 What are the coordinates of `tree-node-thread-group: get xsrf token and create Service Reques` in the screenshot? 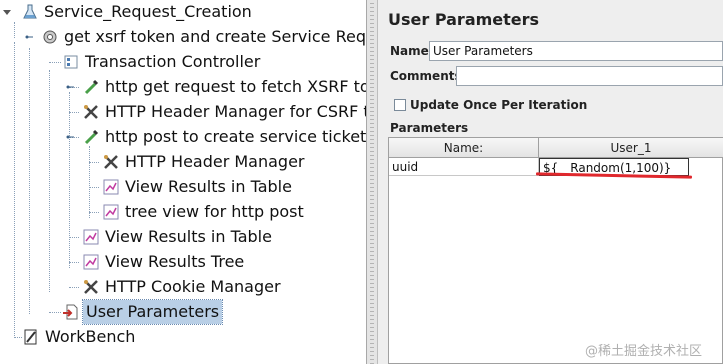 It's located at (183, 37).